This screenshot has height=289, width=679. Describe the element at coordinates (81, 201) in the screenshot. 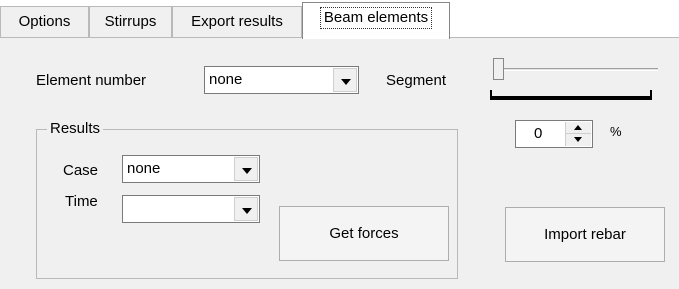

I see `time-label: Time` at that location.